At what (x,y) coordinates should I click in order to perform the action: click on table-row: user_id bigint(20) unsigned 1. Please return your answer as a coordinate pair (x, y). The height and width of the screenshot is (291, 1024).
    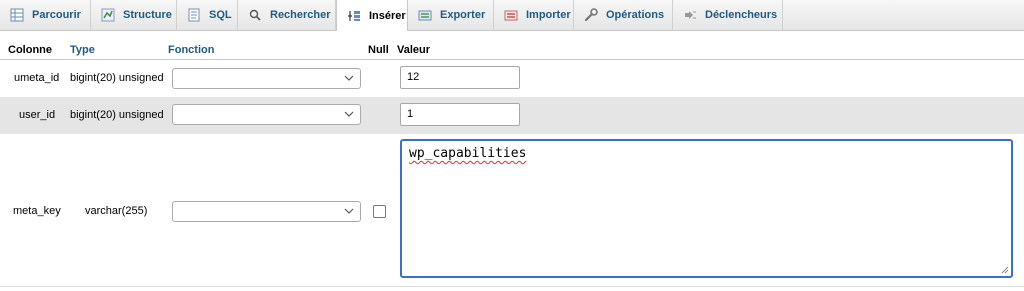
    Looking at the image, I should click on (512, 115).